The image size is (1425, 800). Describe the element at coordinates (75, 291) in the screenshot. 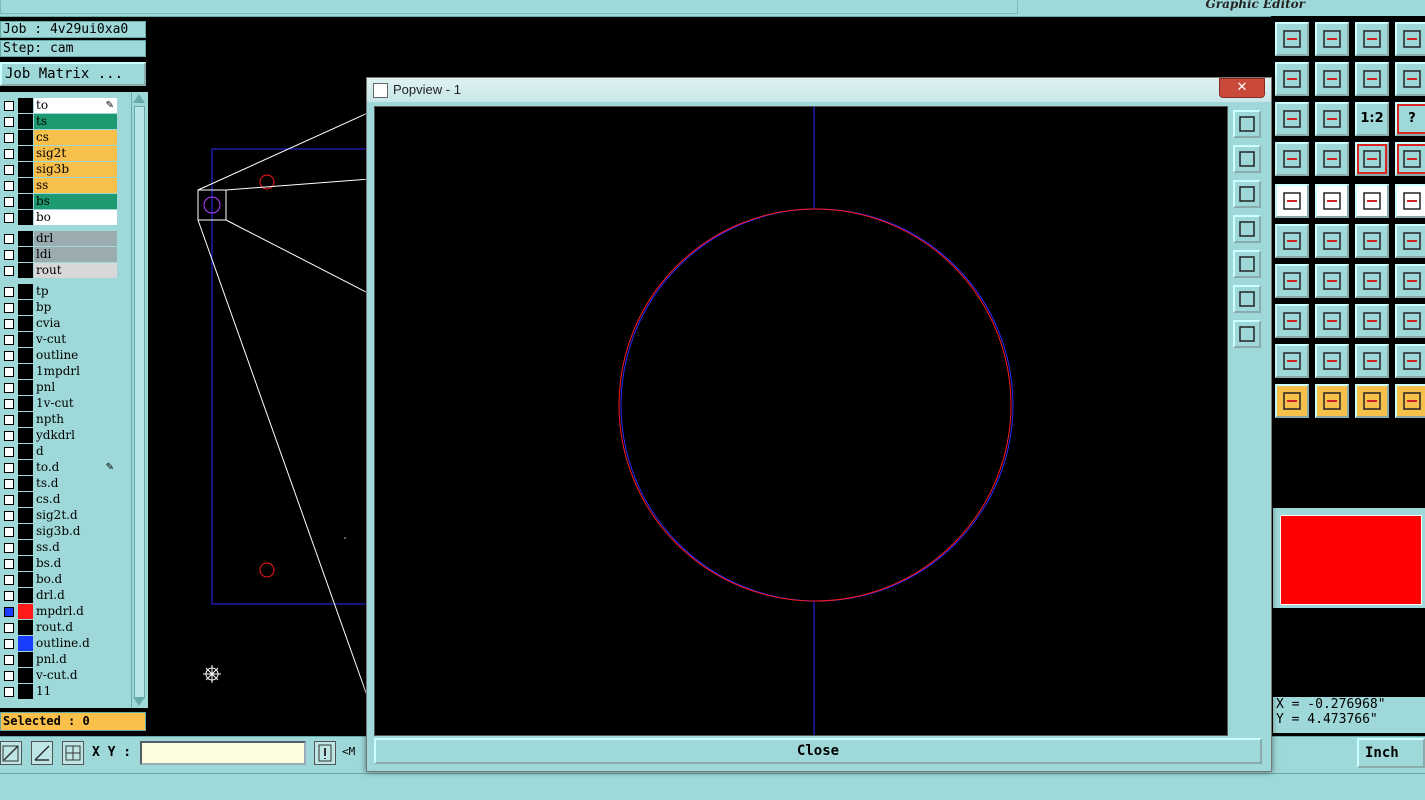

I see `layer-name: tp` at that location.